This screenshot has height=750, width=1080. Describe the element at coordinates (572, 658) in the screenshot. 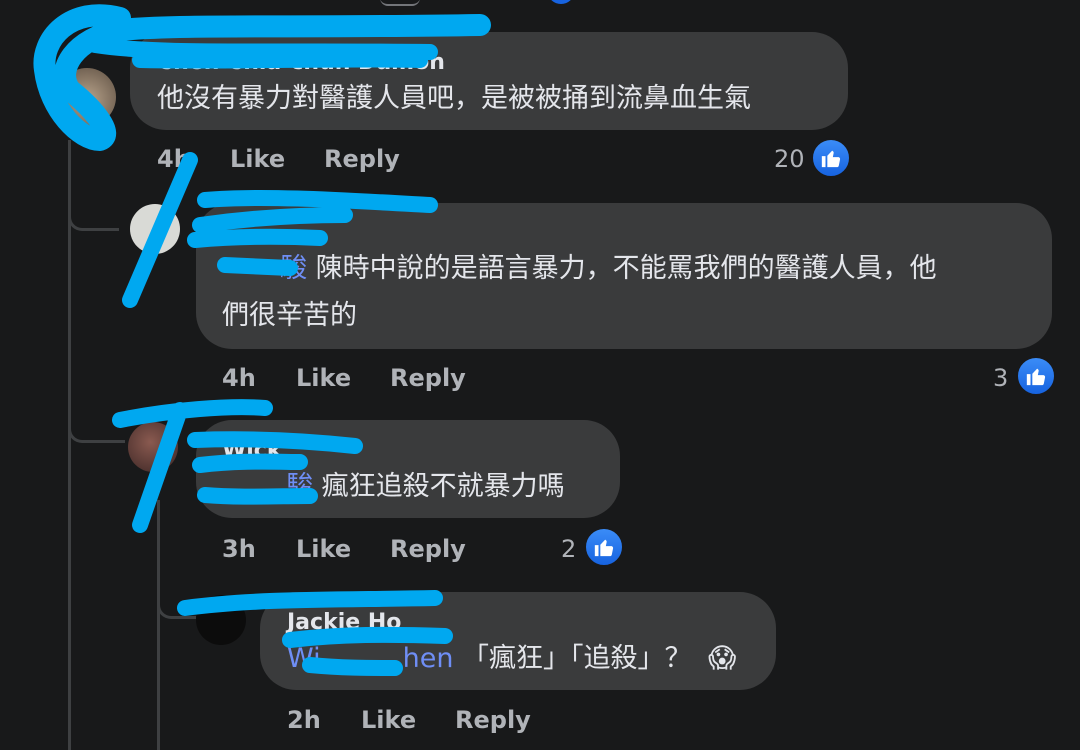

I see `comment-text-4-body: 「瘋狂」「追殺」？` at that location.